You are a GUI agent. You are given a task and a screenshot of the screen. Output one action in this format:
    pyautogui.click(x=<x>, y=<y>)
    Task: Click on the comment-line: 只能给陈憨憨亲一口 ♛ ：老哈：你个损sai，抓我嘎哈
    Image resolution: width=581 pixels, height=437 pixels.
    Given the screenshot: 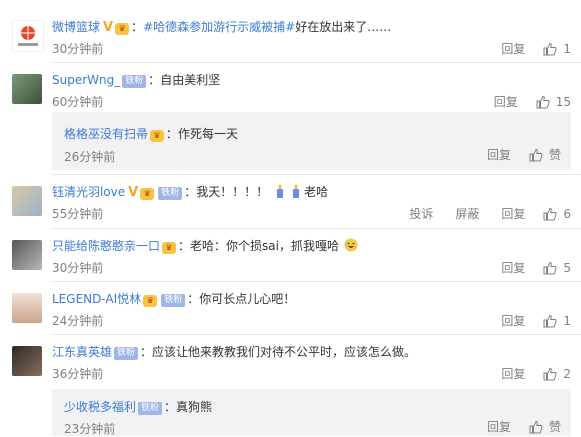 What is the action you would take?
    pyautogui.click(x=205, y=246)
    